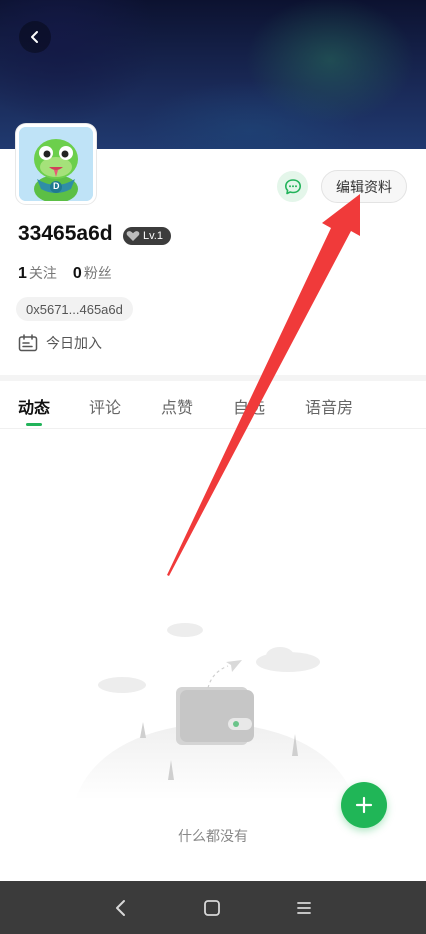 This screenshot has width=426, height=934. I want to click on plus-icon, so click(364, 805).